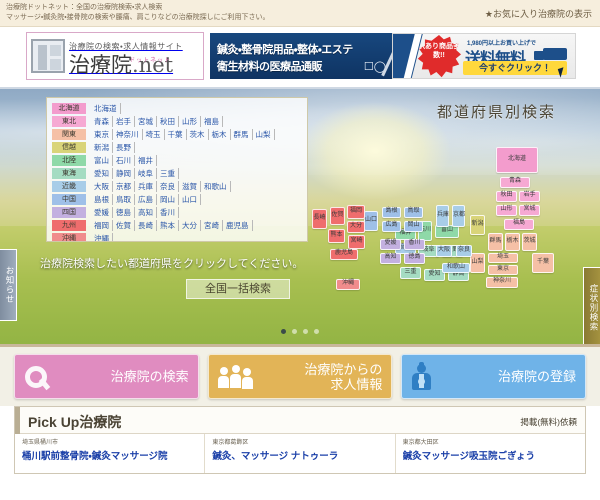  I want to click on map-prefecture-shikoku: 愛媛, so click(390, 244).